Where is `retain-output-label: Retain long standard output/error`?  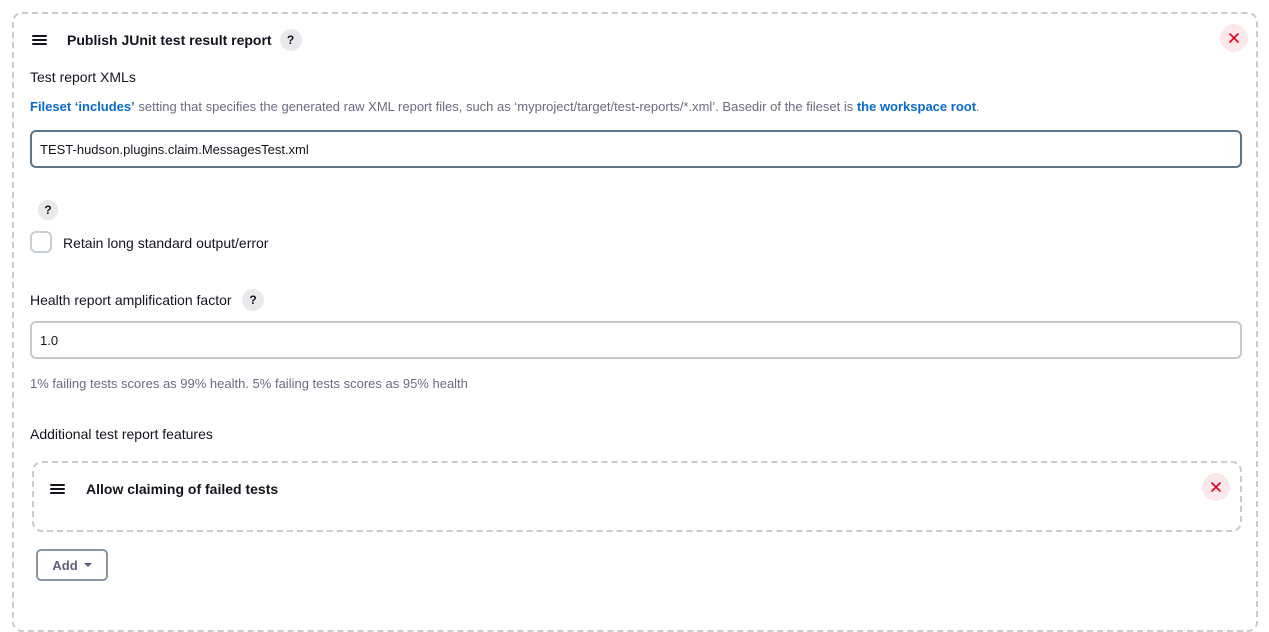
retain-output-label: Retain long standard output/error is located at coordinates (166, 243).